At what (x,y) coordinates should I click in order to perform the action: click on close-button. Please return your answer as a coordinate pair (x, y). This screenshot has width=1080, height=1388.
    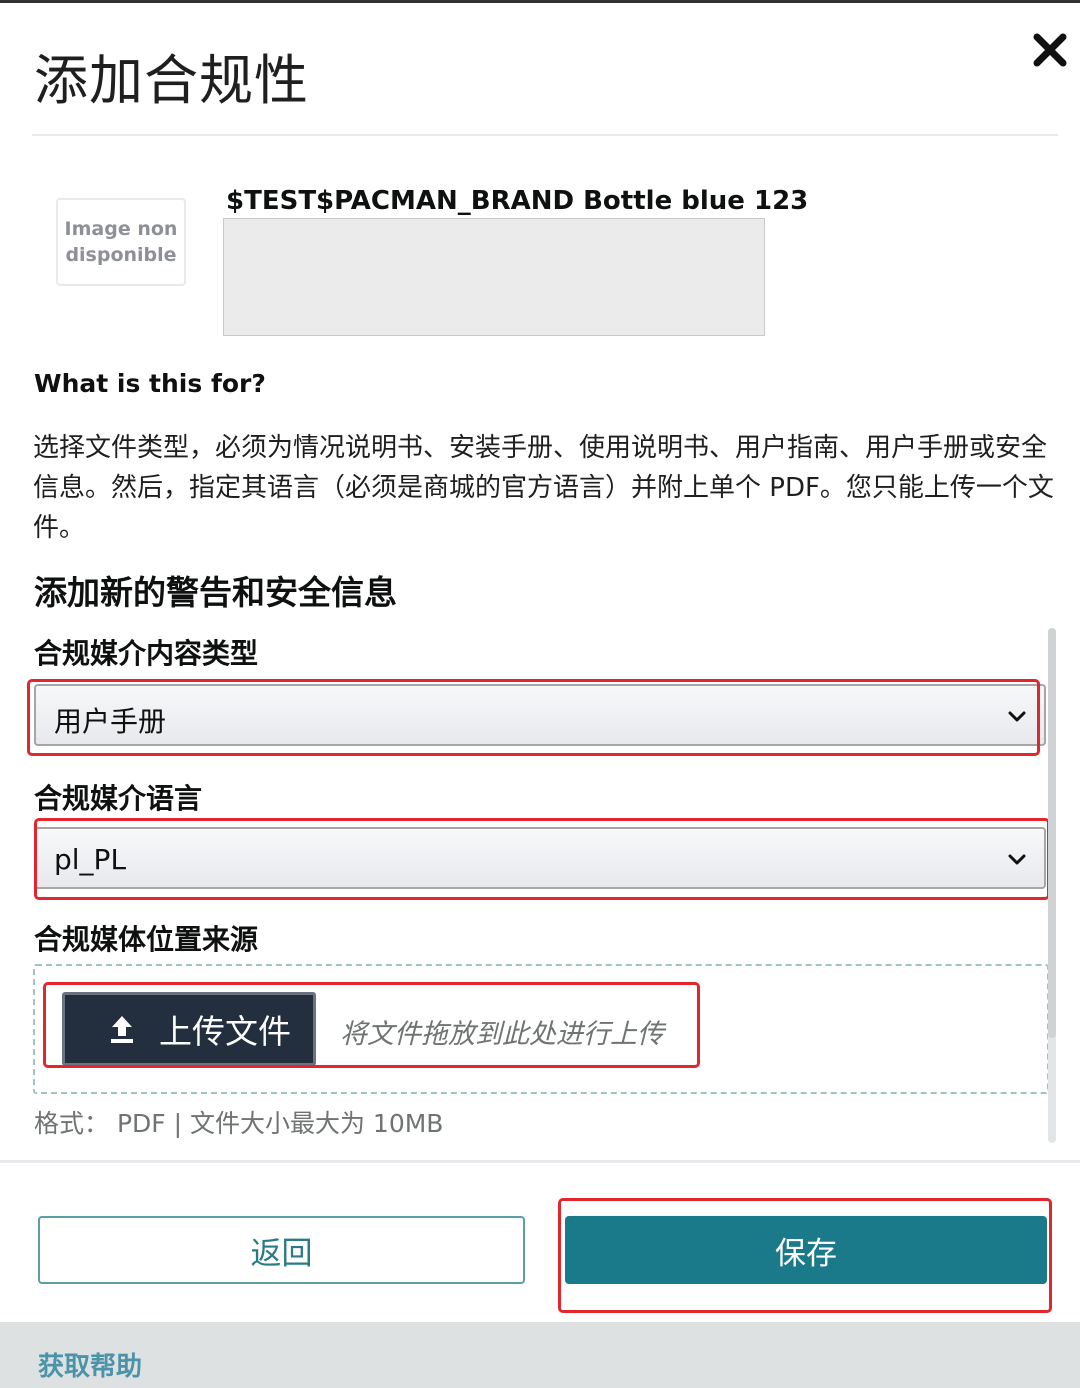
    Looking at the image, I should click on (1050, 50).